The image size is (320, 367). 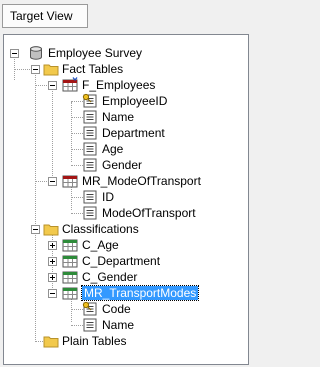 What do you see at coordinates (93, 69) in the screenshot?
I see `fact-tables-label: Fact Tables` at bounding box center [93, 69].